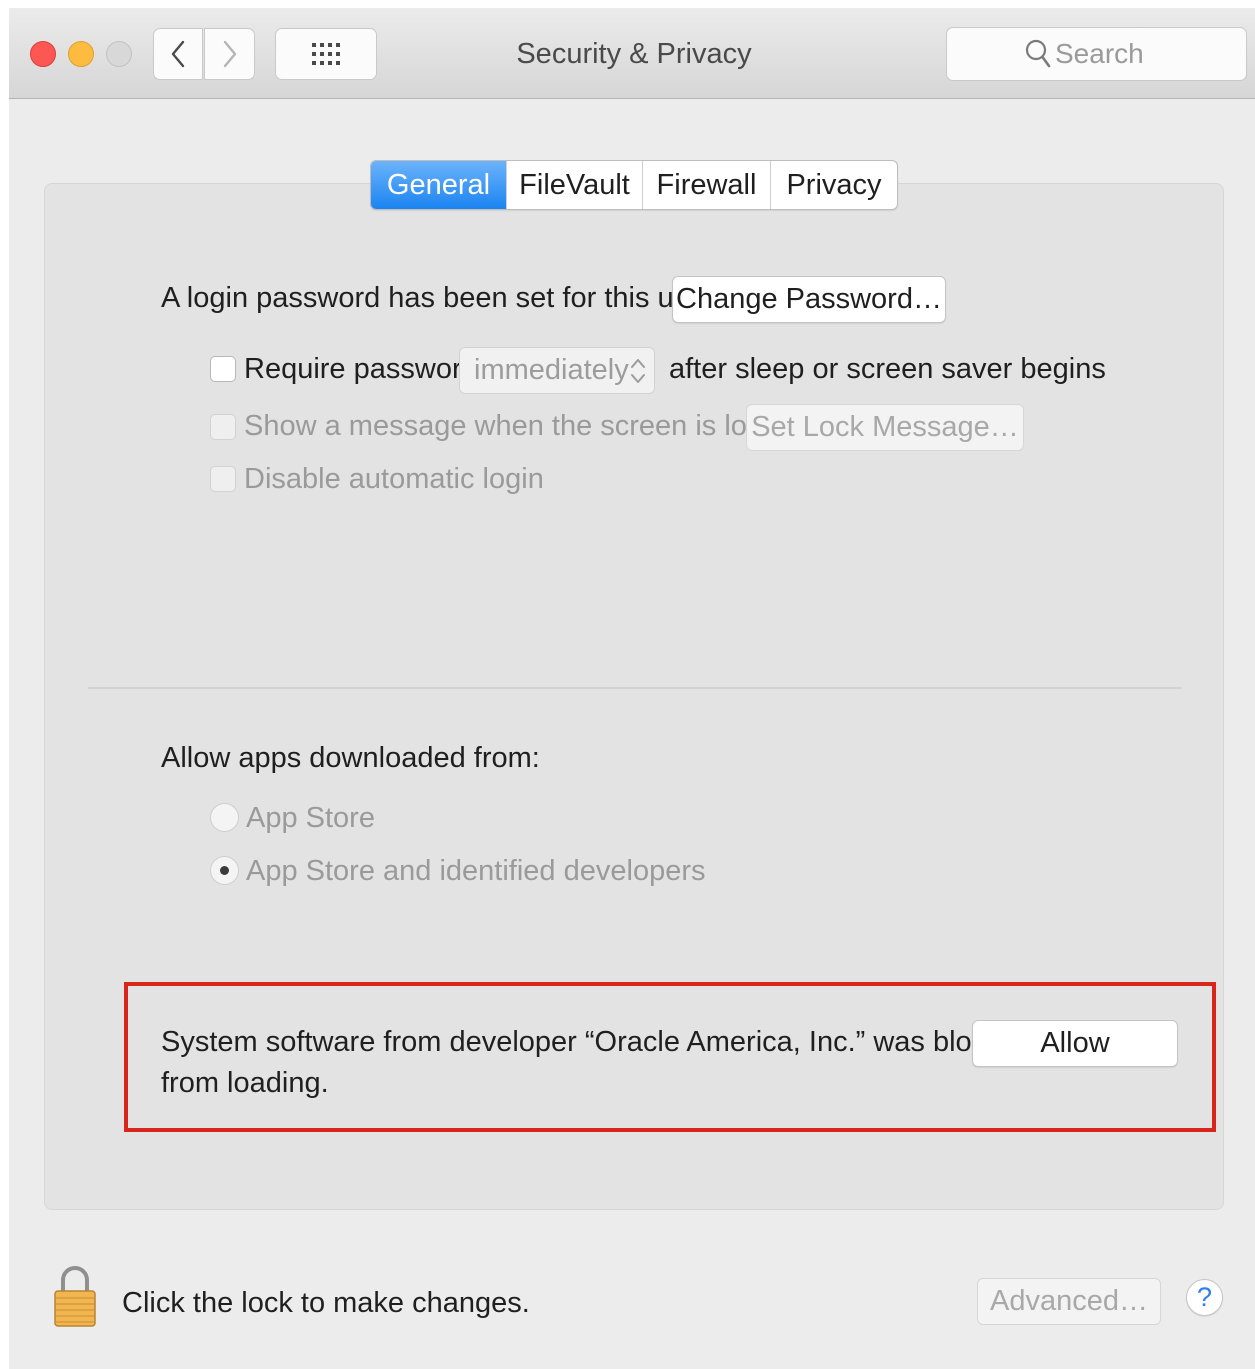 The image size is (1255, 1369). What do you see at coordinates (635, 688) in the screenshot?
I see `section-divider` at bounding box center [635, 688].